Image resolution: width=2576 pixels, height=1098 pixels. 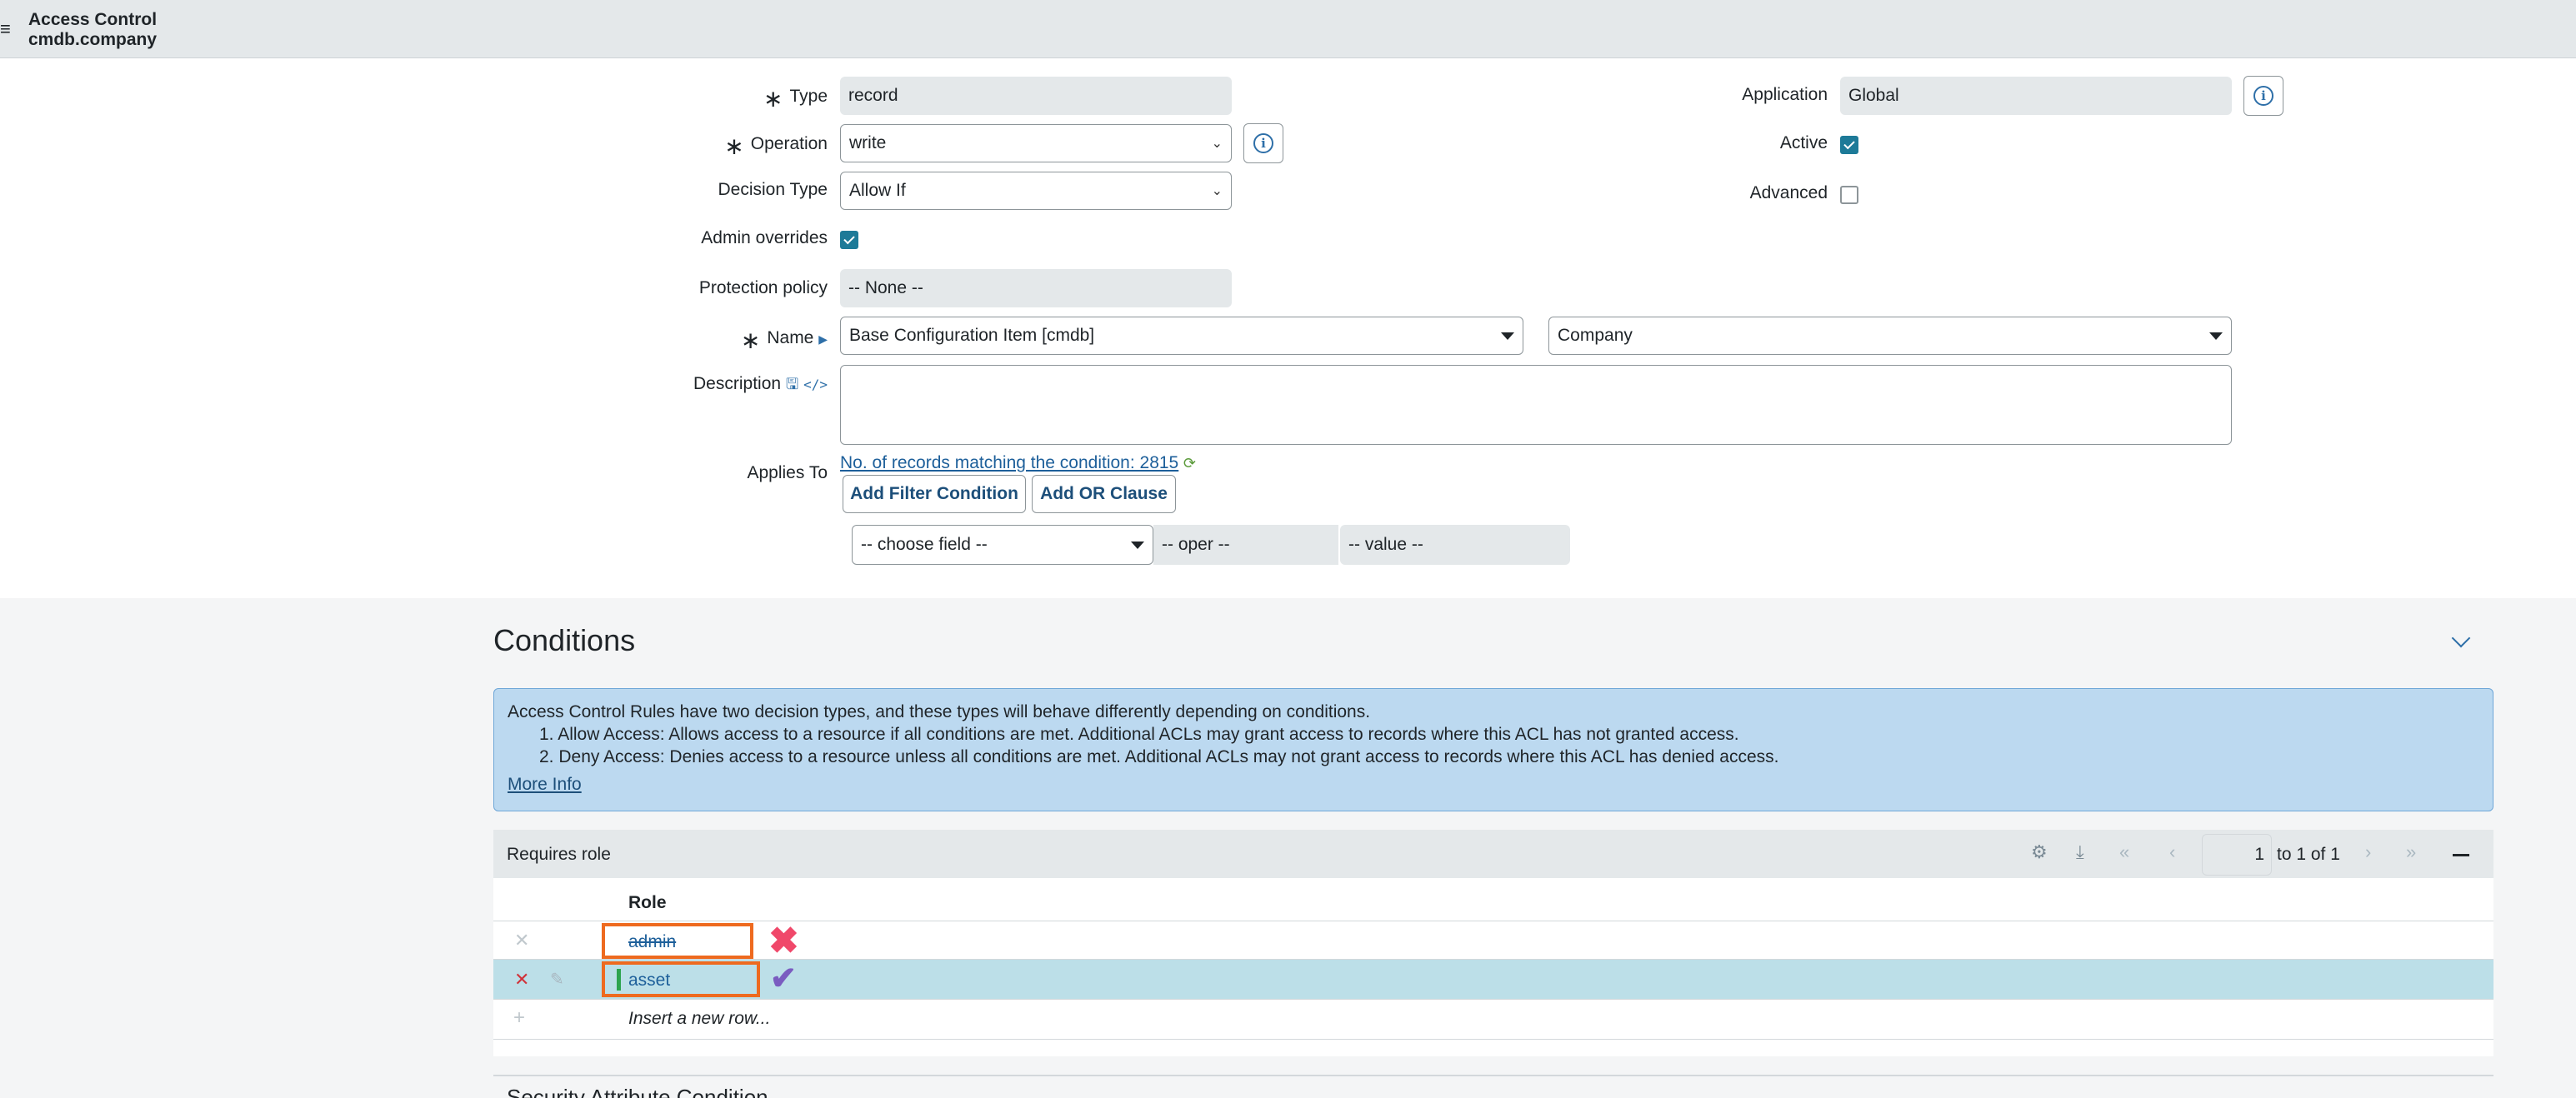 I want to click on oper-field: -- oper --, so click(x=1246, y=545).